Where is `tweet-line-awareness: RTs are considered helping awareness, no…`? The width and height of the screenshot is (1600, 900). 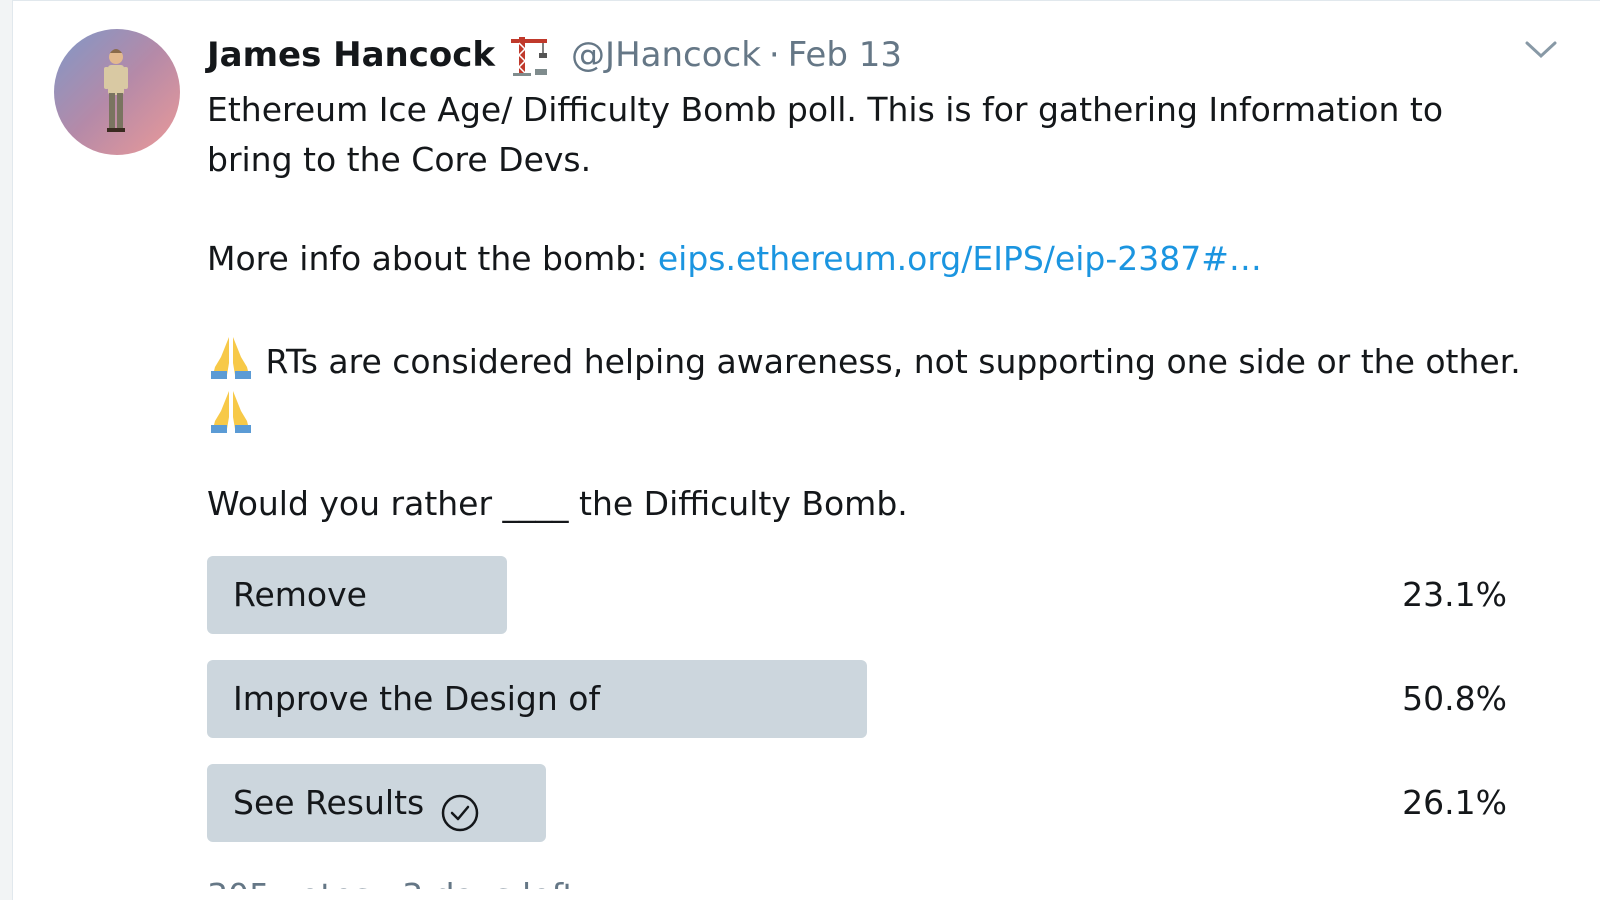
tweet-line-awareness: RTs are considered helping awareness, no… is located at coordinates (867, 387).